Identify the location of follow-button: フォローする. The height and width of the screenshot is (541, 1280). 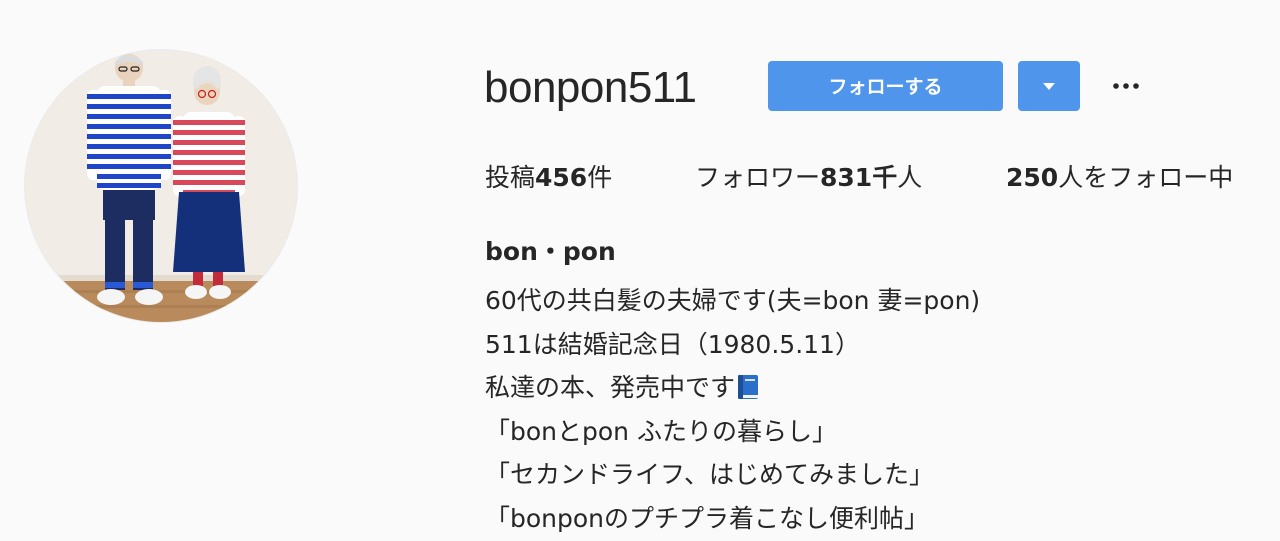
(885, 86).